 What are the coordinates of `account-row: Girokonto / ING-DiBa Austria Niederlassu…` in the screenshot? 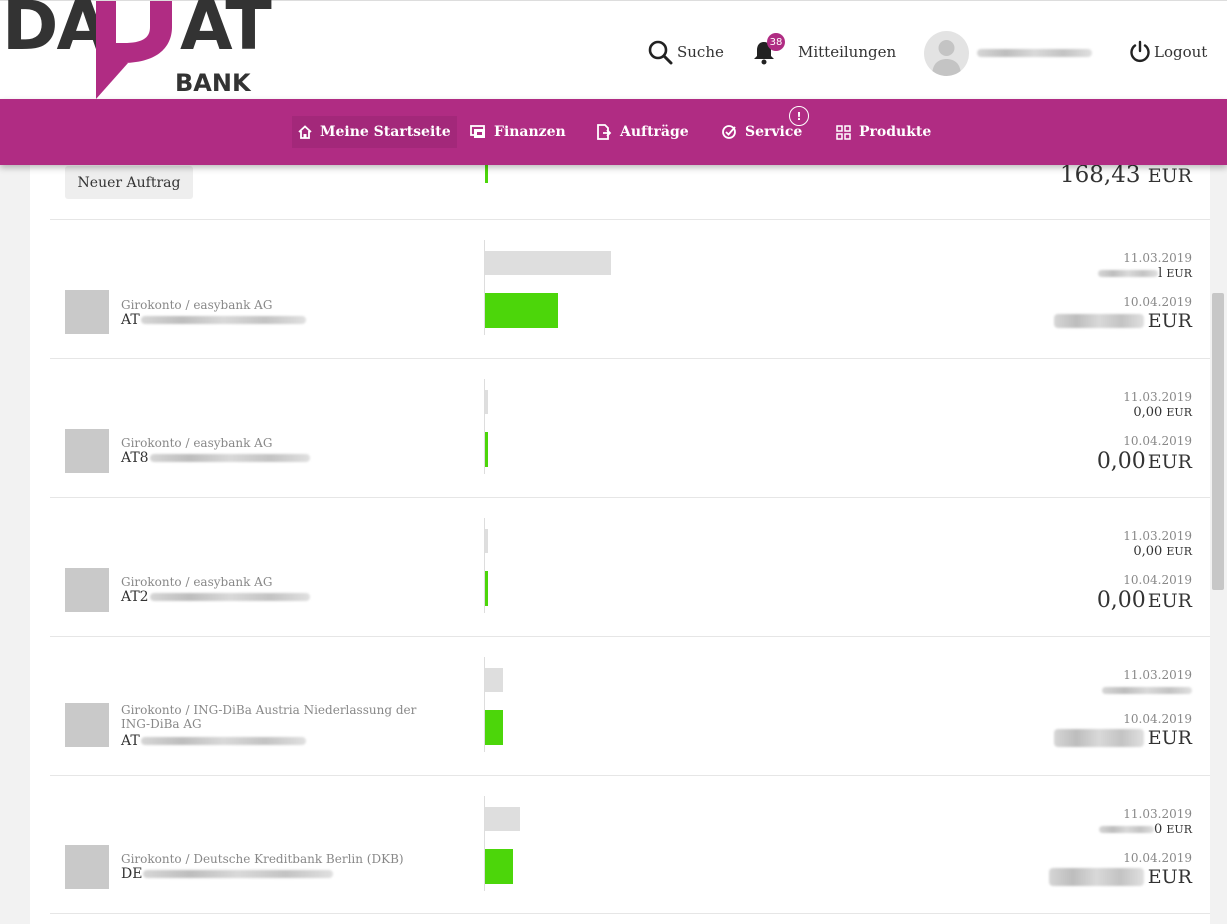 It's located at (630, 706).